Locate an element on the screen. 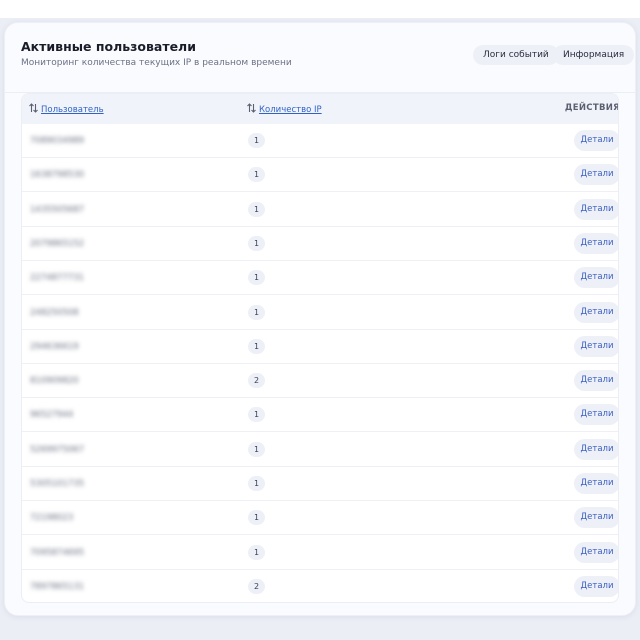  user-id-cell: 7897865131 is located at coordinates (57, 586).